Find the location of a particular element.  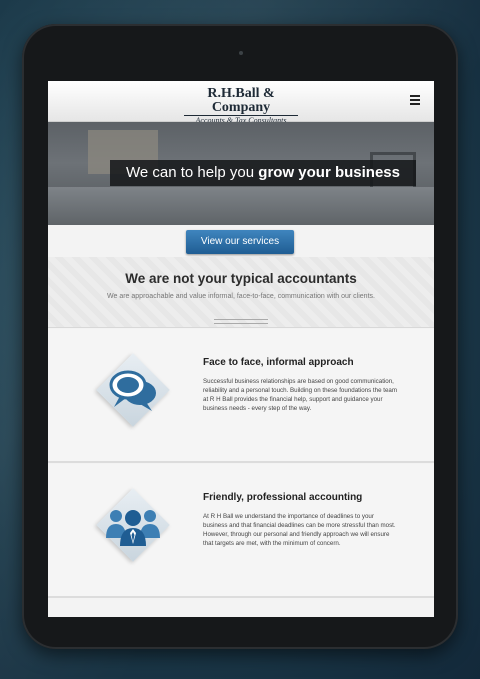

feature-title: Friendly, professional accounting is located at coordinates (283, 497).